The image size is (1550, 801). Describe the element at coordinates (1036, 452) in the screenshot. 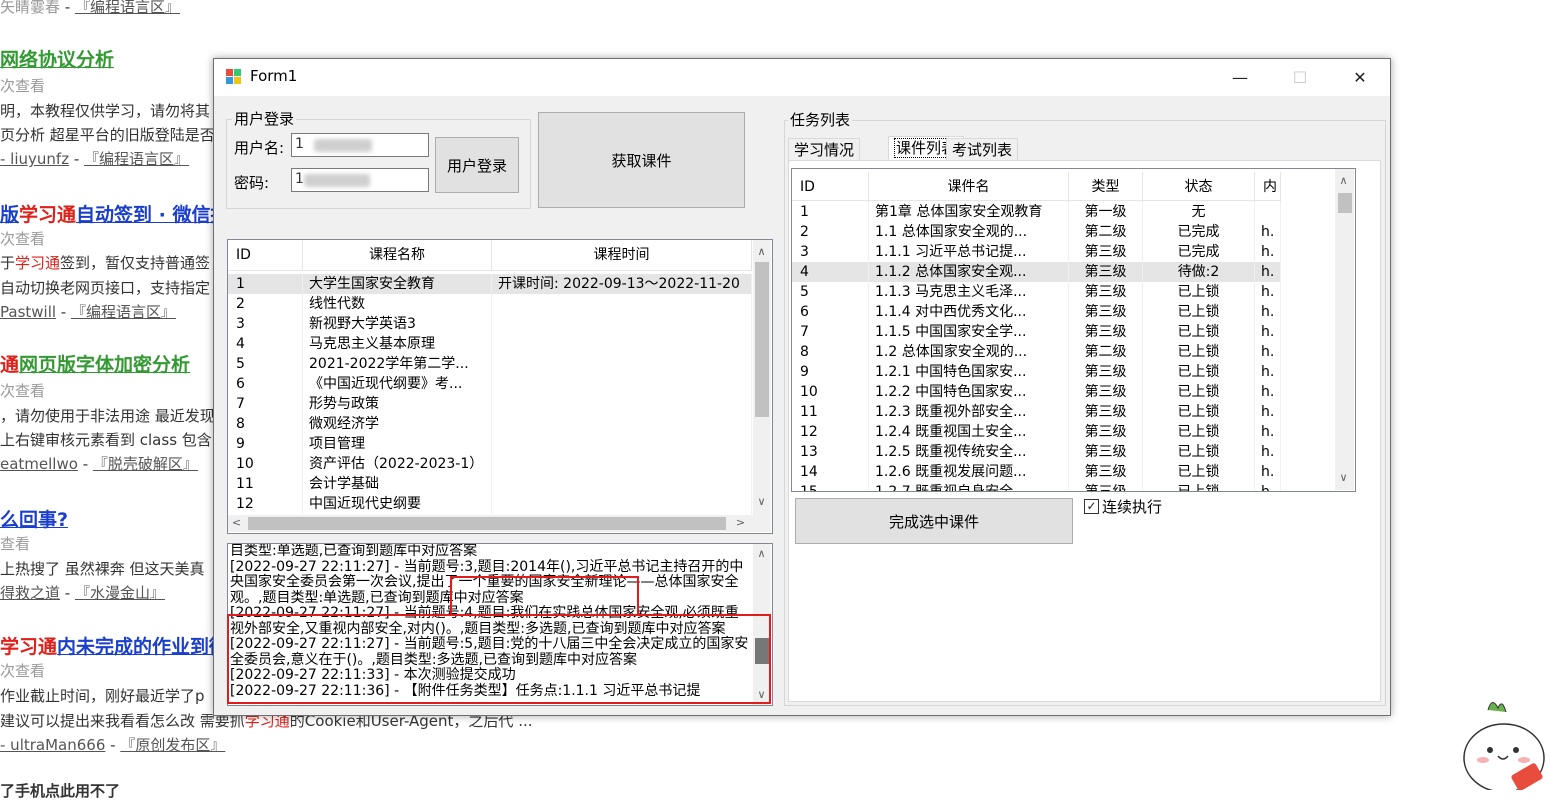

I see `table-row: 13 1.2.5 既重视传统安全... 第三级 已上锁 h.` at that location.